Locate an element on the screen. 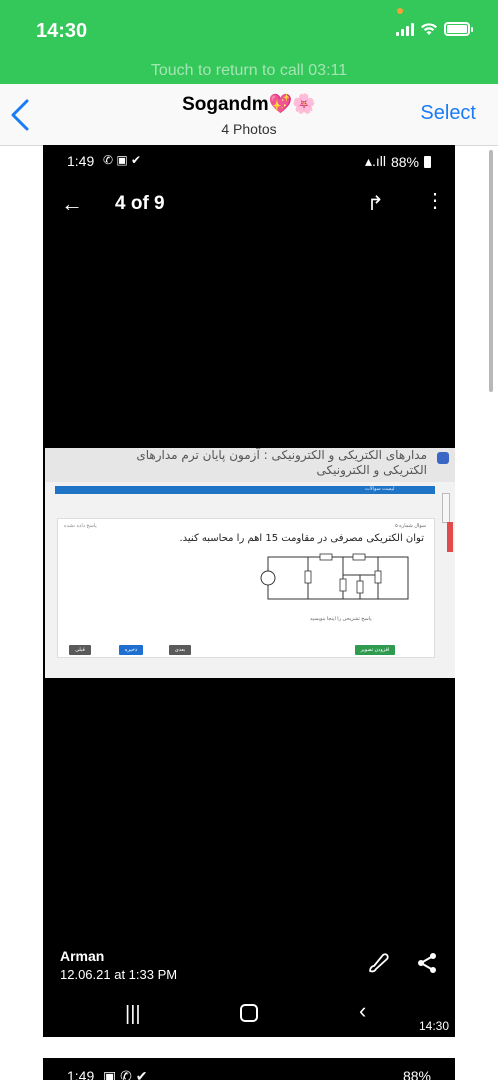  forward-icon: ↱ is located at coordinates (375, 203).